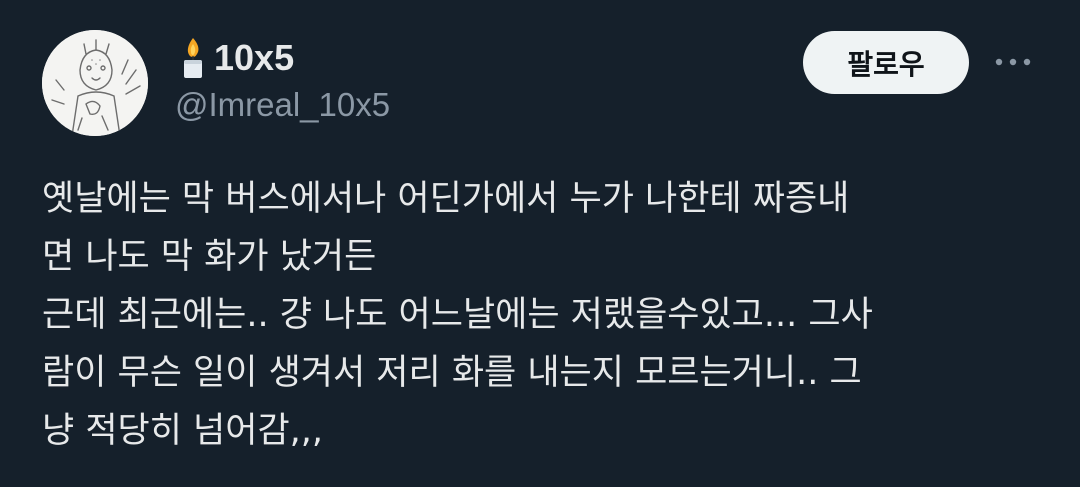 This screenshot has height=487, width=1080. Describe the element at coordinates (254, 57) in the screenshot. I see `display-name: 10x5` at that location.